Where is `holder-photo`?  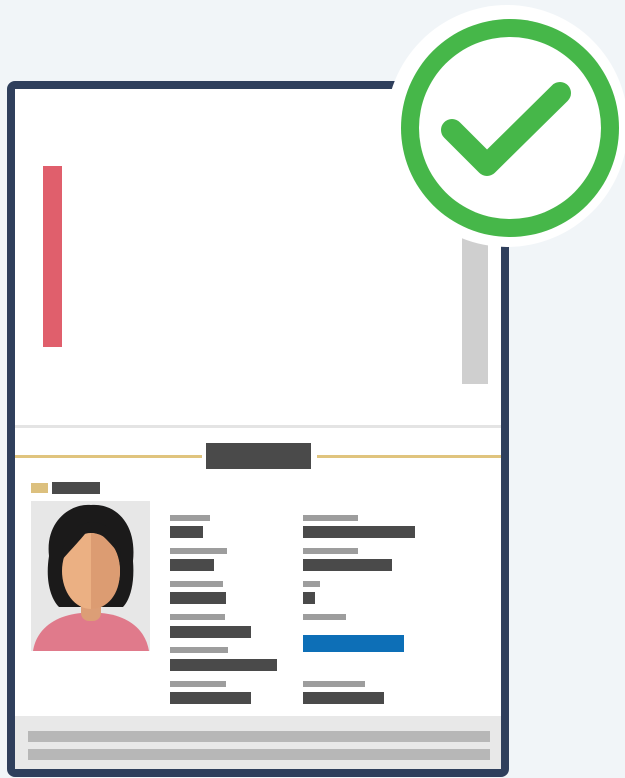 holder-photo is located at coordinates (90, 576).